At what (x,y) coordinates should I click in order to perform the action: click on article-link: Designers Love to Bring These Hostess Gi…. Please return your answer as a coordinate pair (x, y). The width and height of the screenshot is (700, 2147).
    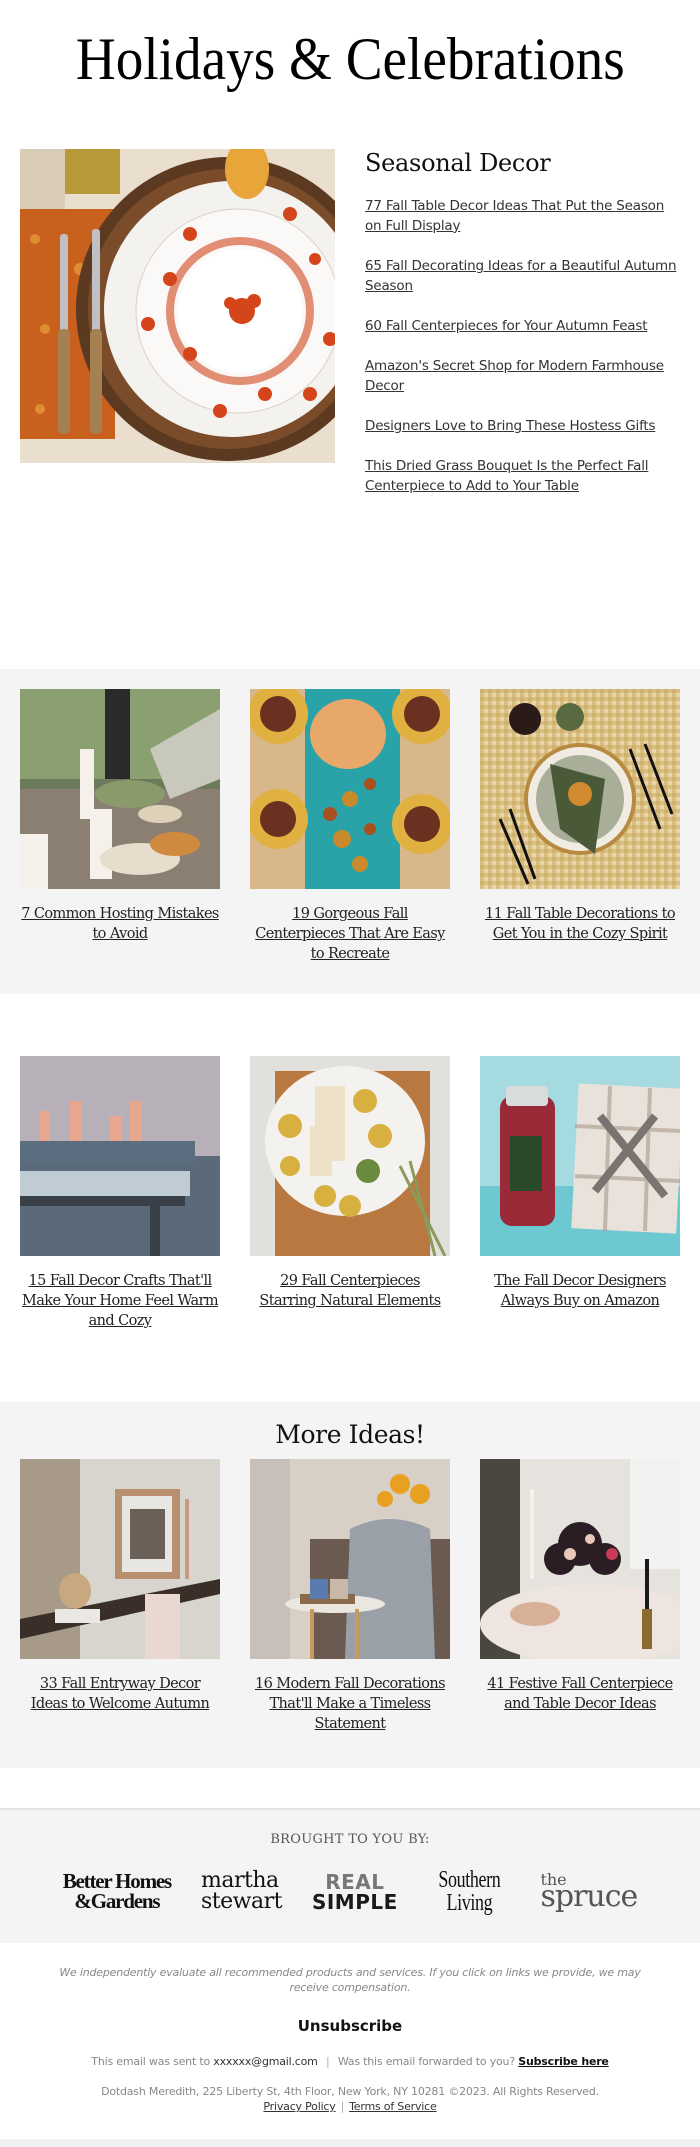
    Looking at the image, I should click on (522, 426).